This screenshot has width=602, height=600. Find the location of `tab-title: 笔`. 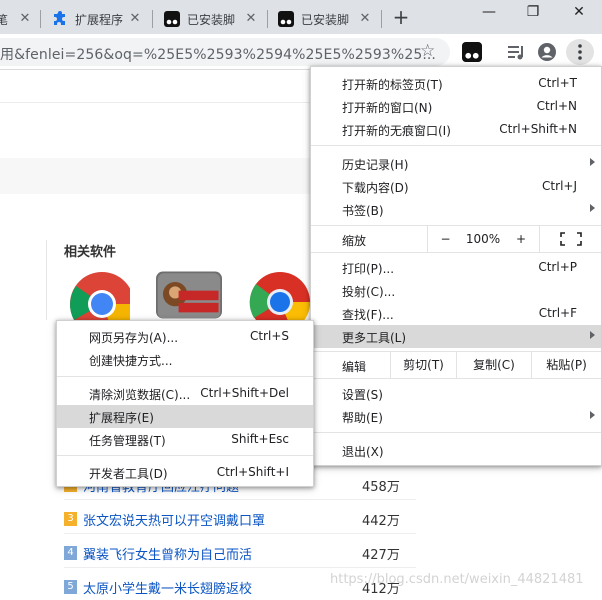

tab-title: 笔 is located at coordinates (4, 19).